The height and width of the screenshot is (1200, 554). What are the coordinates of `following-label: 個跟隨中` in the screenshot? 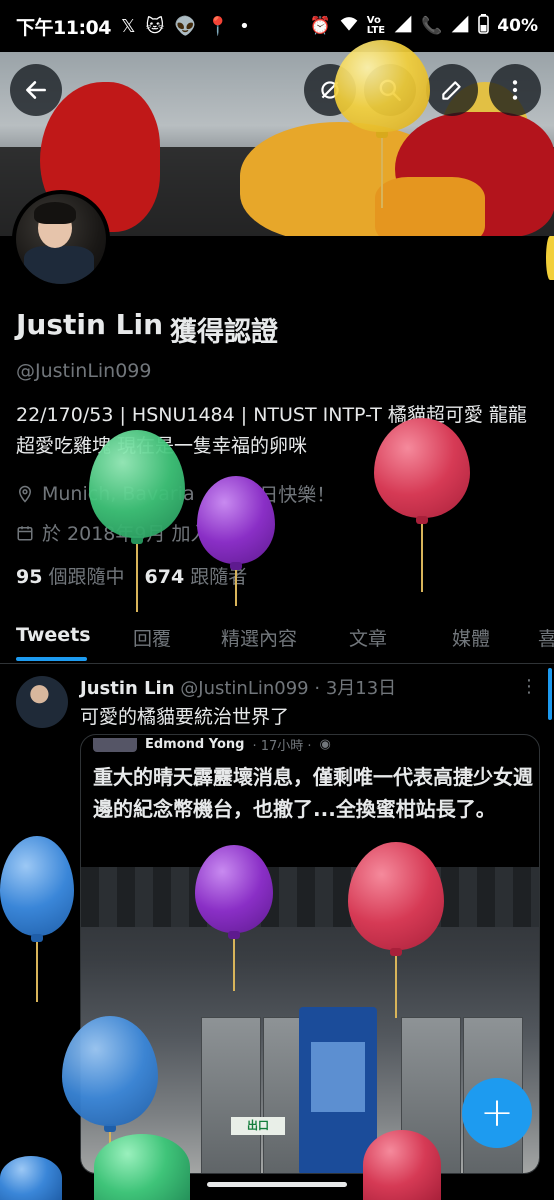 It's located at (86, 577).